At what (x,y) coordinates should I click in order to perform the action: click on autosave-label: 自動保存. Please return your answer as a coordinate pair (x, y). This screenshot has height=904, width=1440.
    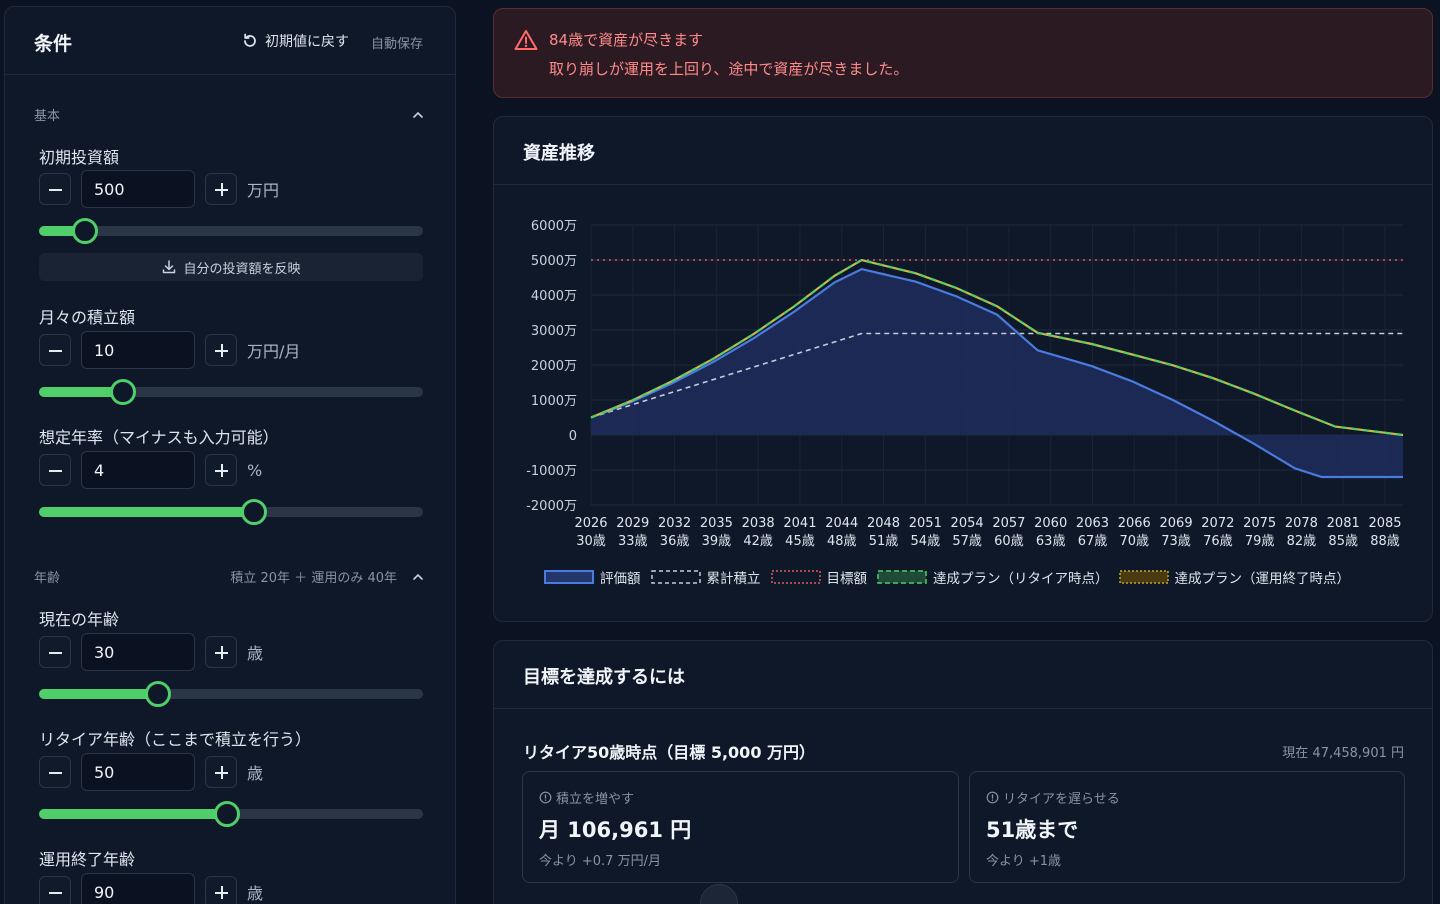
    Looking at the image, I should click on (397, 44).